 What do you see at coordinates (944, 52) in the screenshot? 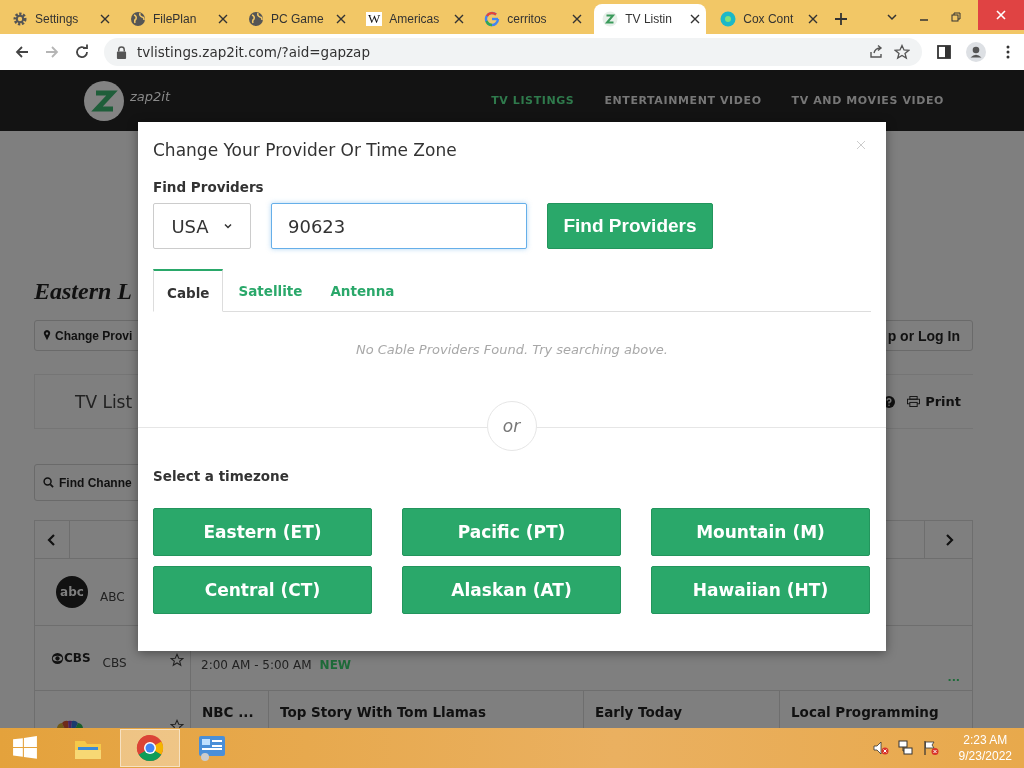
I see `sidebar-icon` at bounding box center [944, 52].